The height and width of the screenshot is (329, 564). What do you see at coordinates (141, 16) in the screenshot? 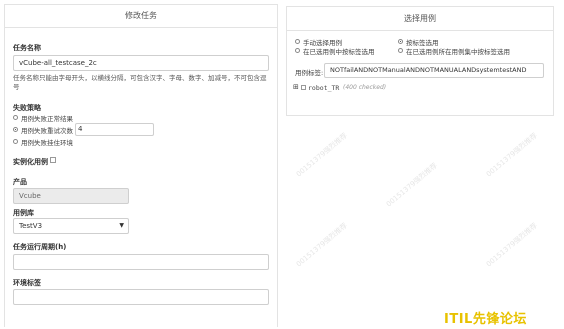
I see `edit-task-title: 修改任务` at bounding box center [141, 16].